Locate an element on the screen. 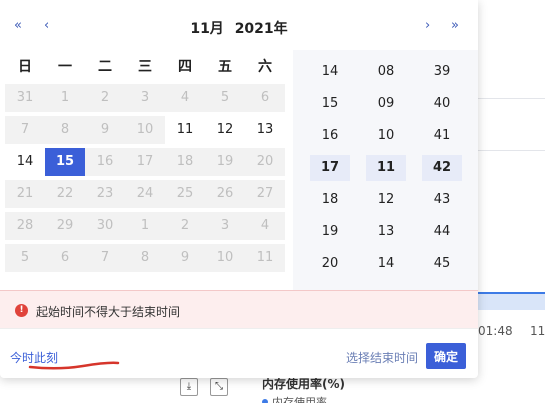 The width and height of the screenshot is (545, 403). weekday-label: 四 is located at coordinates (185, 67).